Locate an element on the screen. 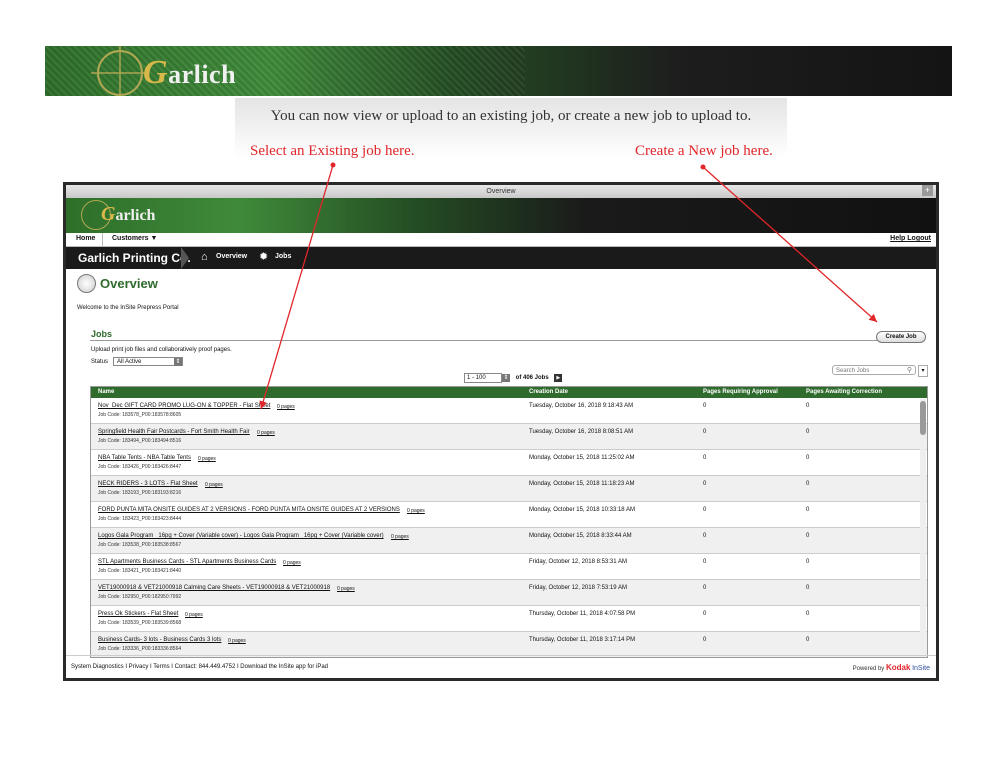  col-pages-correction: Pages Awaiting Correction is located at coordinates (844, 392).